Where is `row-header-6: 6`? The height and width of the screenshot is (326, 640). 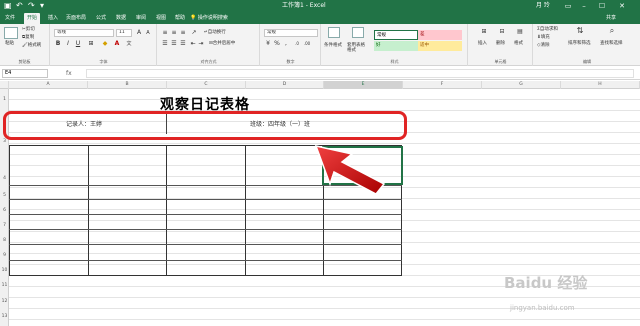 row-header-6: 6 is located at coordinates (4, 210).